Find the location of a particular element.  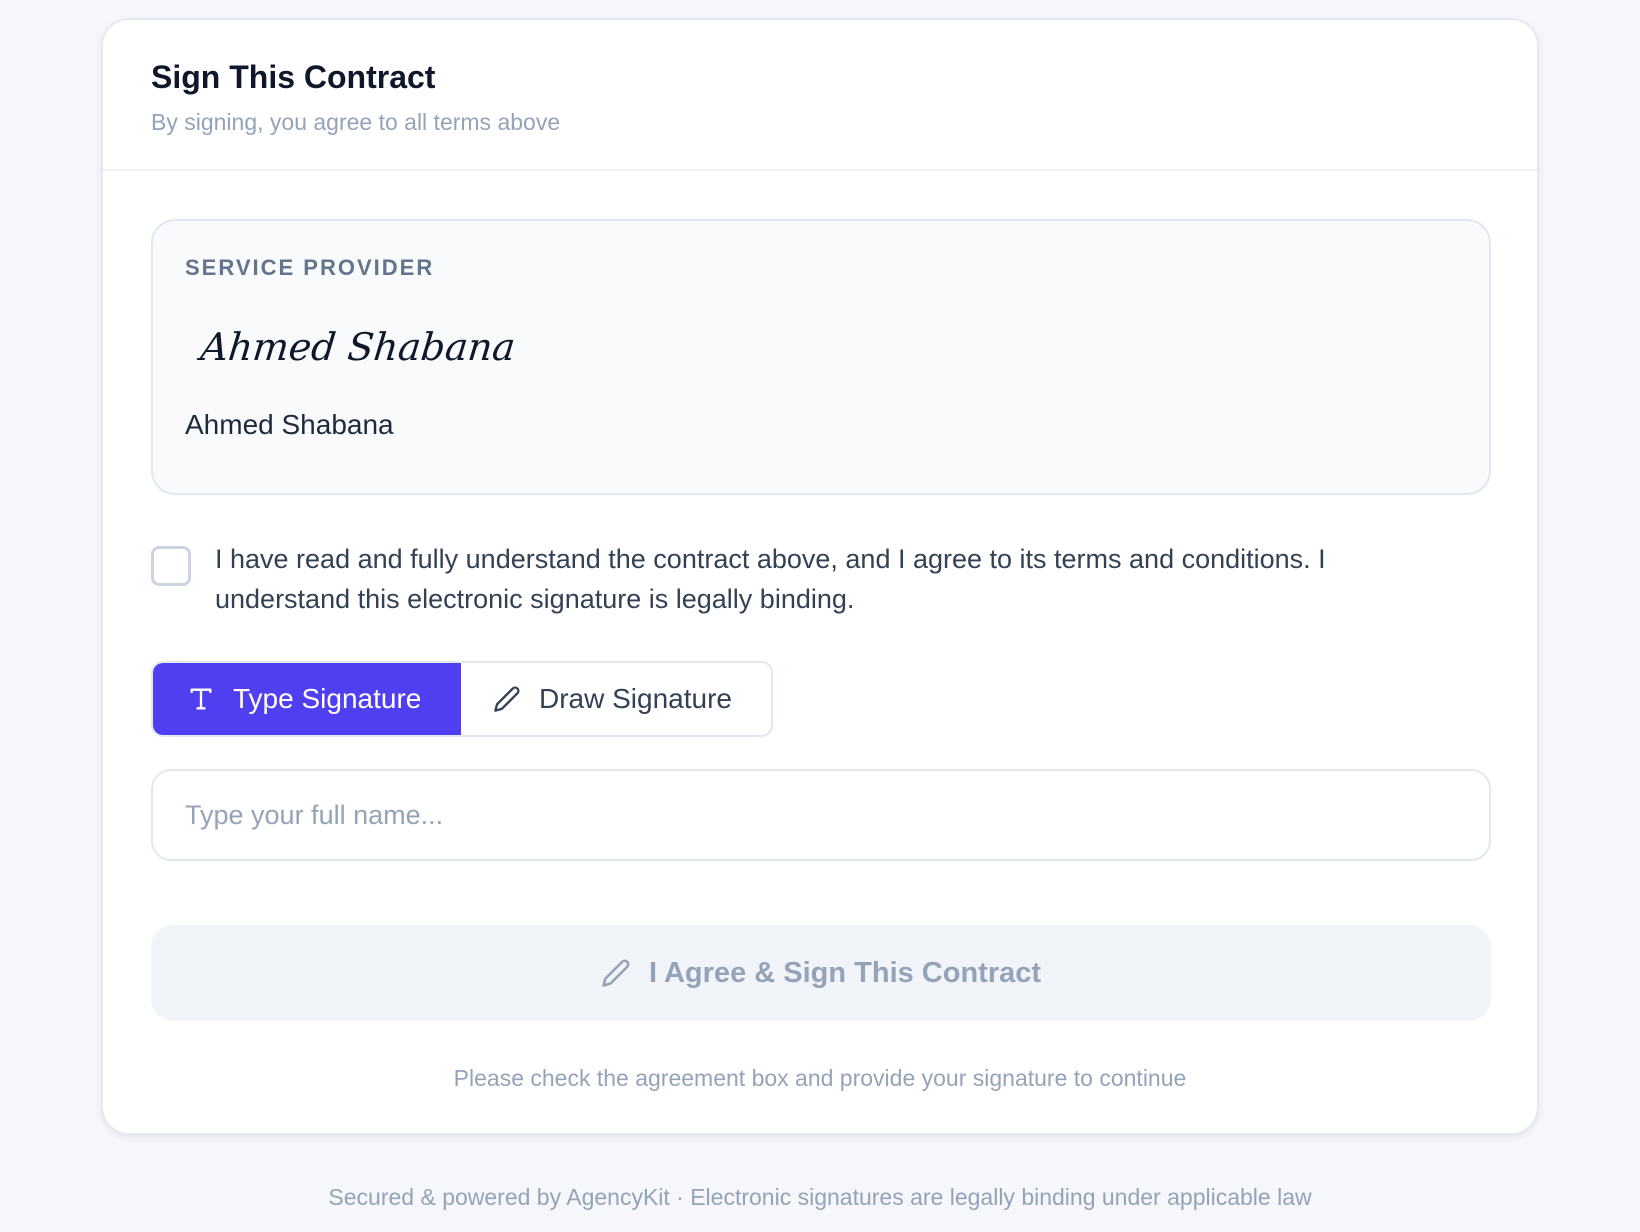

tab-draw-signature: Draw Signature is located at coordinates (616, 699).